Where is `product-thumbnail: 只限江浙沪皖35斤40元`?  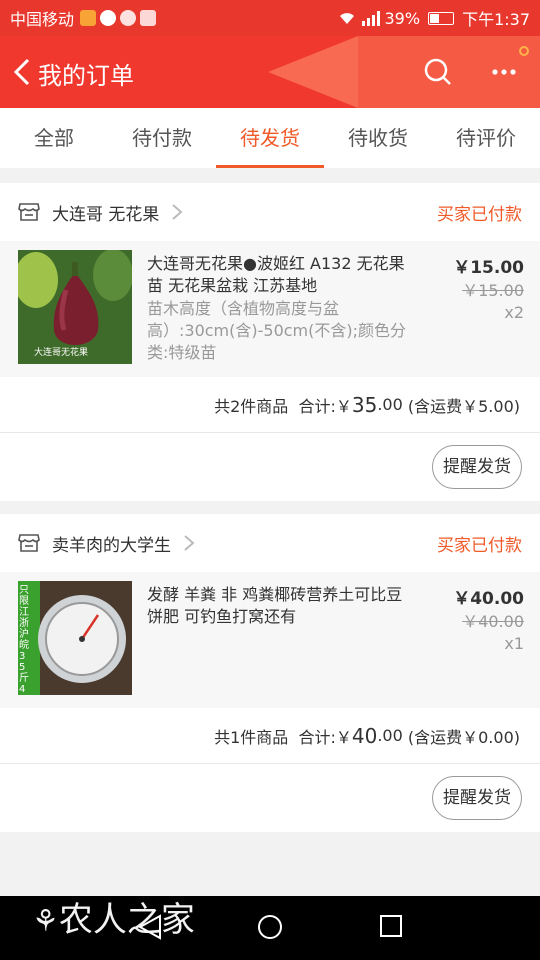
product-thumbnail: 只限江浙沪皖35斤40元 is located at coordinates (75, 638).